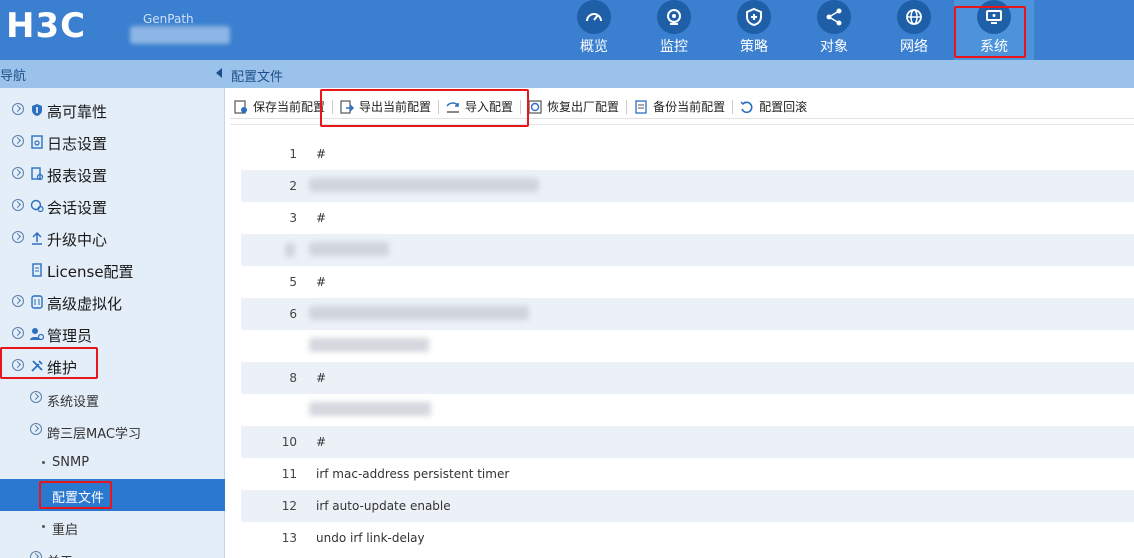 This screenshot has height=558, width=1134. I want to click on sidebar-item-admin: 管理员, so click(112, 335).